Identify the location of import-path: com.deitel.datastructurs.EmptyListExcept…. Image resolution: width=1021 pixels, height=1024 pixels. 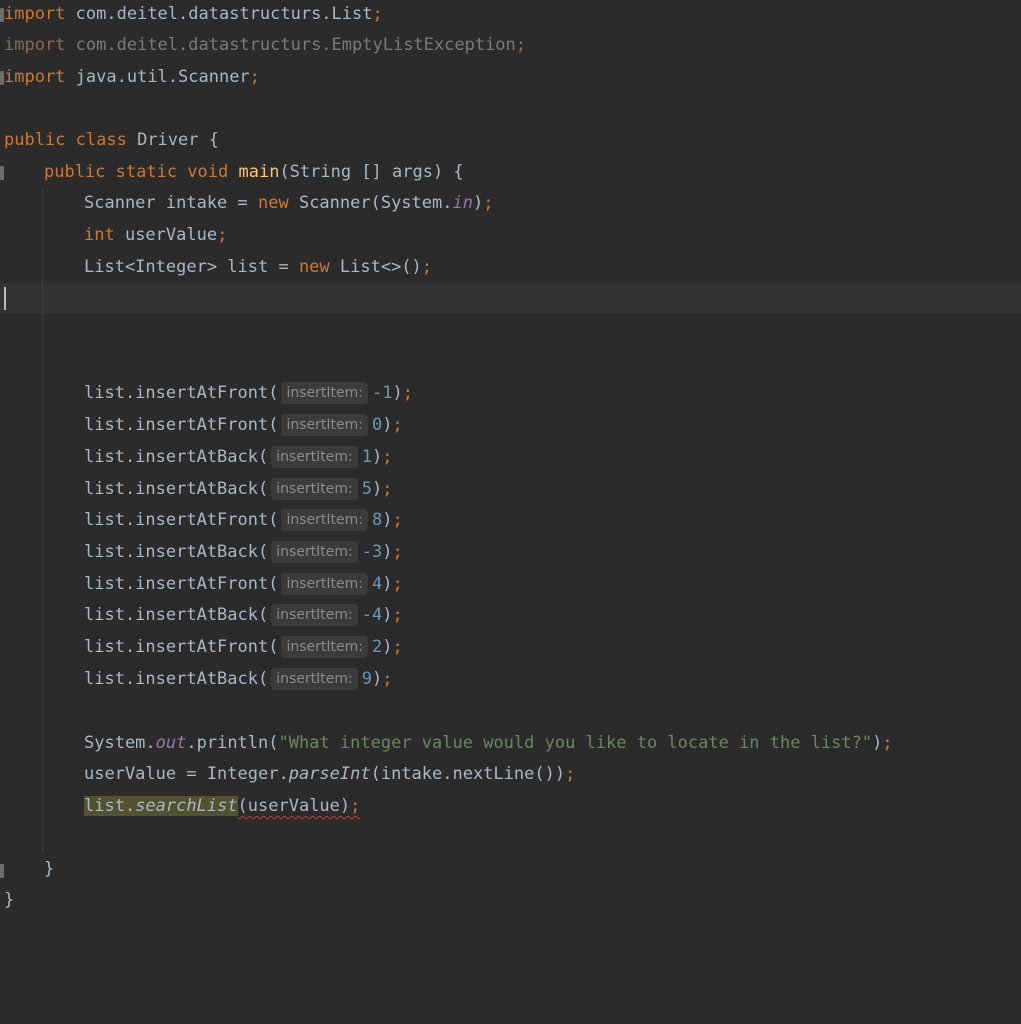
(295, 45).